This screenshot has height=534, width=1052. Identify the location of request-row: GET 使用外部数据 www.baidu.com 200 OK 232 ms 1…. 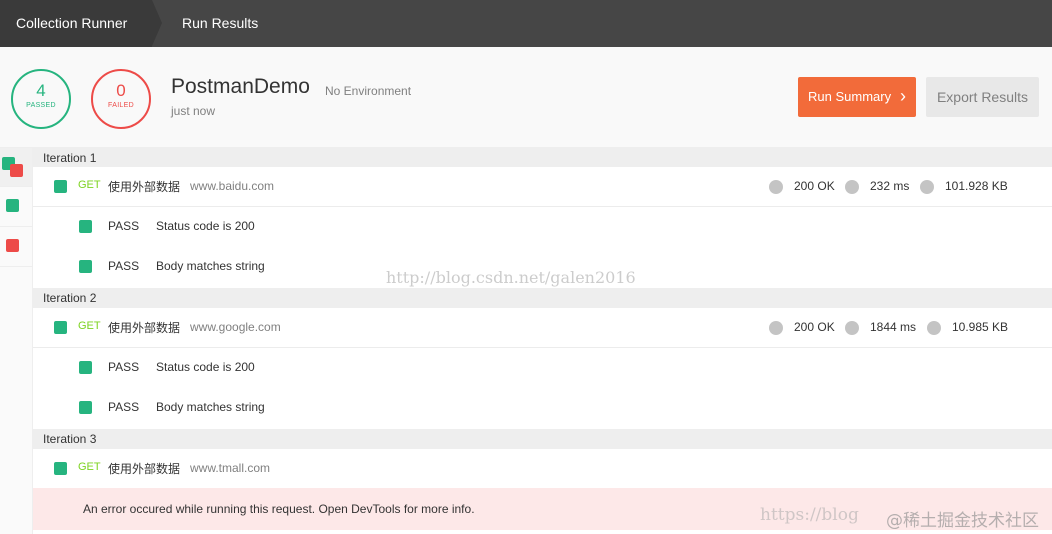
(542, 187).